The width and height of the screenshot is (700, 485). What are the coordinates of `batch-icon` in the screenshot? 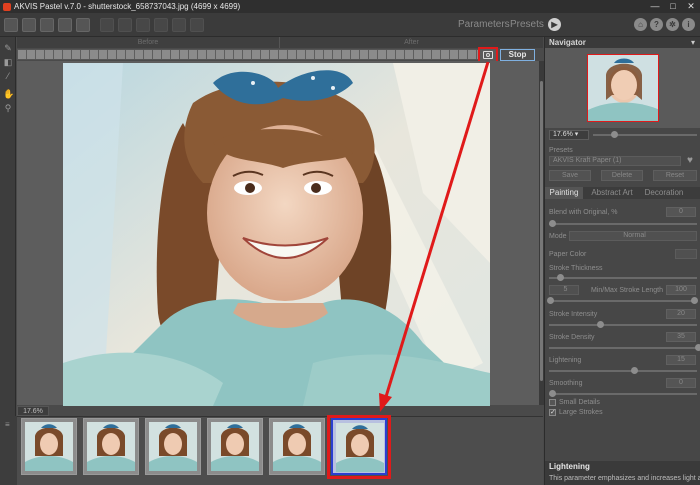 It's located at (83, 25).